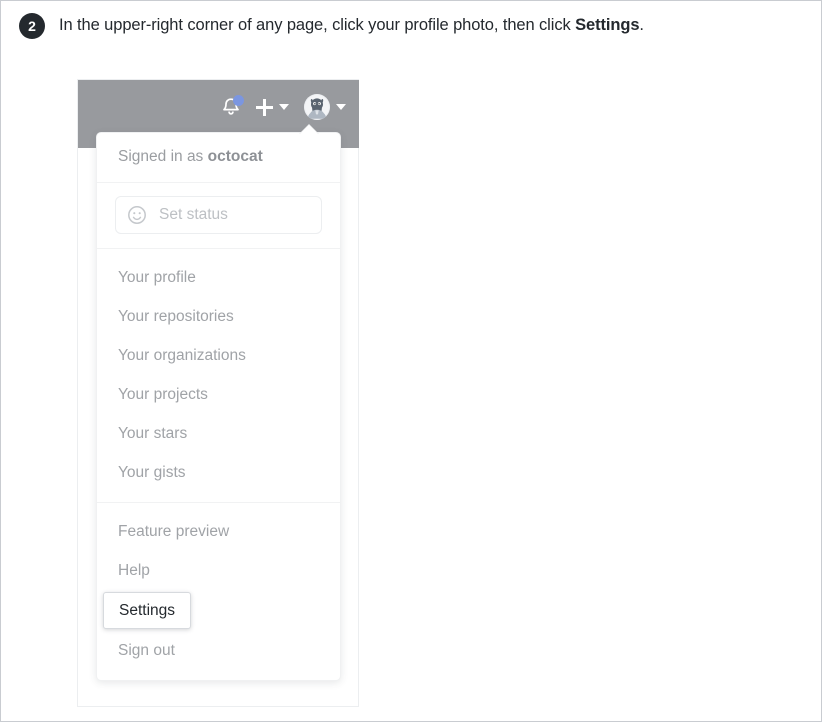 Image resolution: width=822 pixels, height=722 pixels. I want to click on octocat-avatar-glyph, so click(317, 107).